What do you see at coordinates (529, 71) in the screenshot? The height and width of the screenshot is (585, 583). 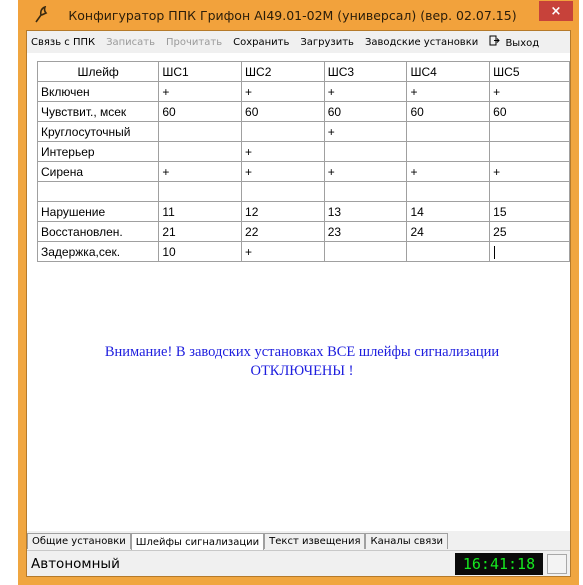 I see `grid-header-cell: ШС5` at bounding box center [529, 71].